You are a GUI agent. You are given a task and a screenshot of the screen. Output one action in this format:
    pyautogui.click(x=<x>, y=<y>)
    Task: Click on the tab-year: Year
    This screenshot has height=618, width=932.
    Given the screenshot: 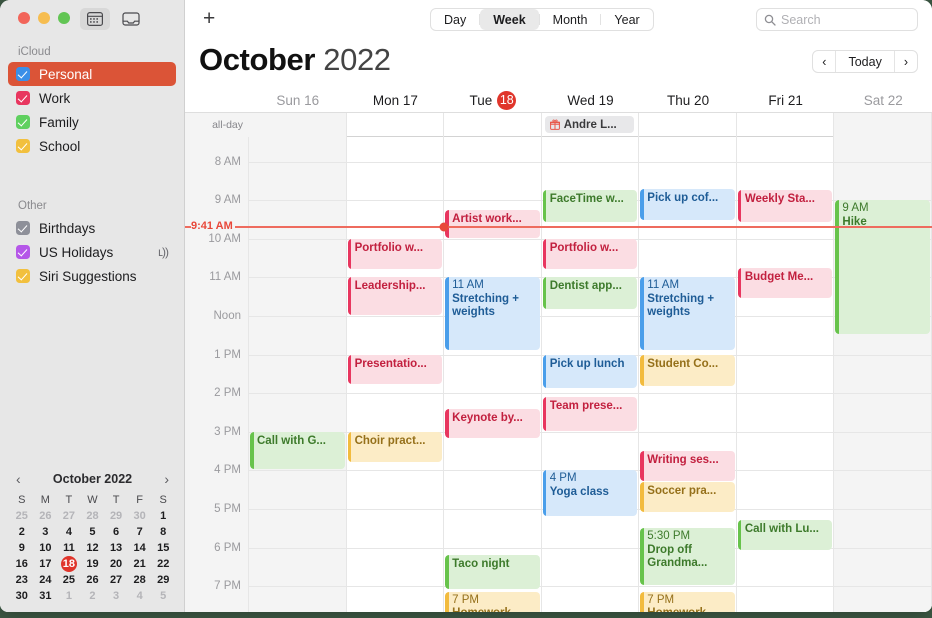 What is the action you would take?
    pyautogui.click(x=626, y=19)
    